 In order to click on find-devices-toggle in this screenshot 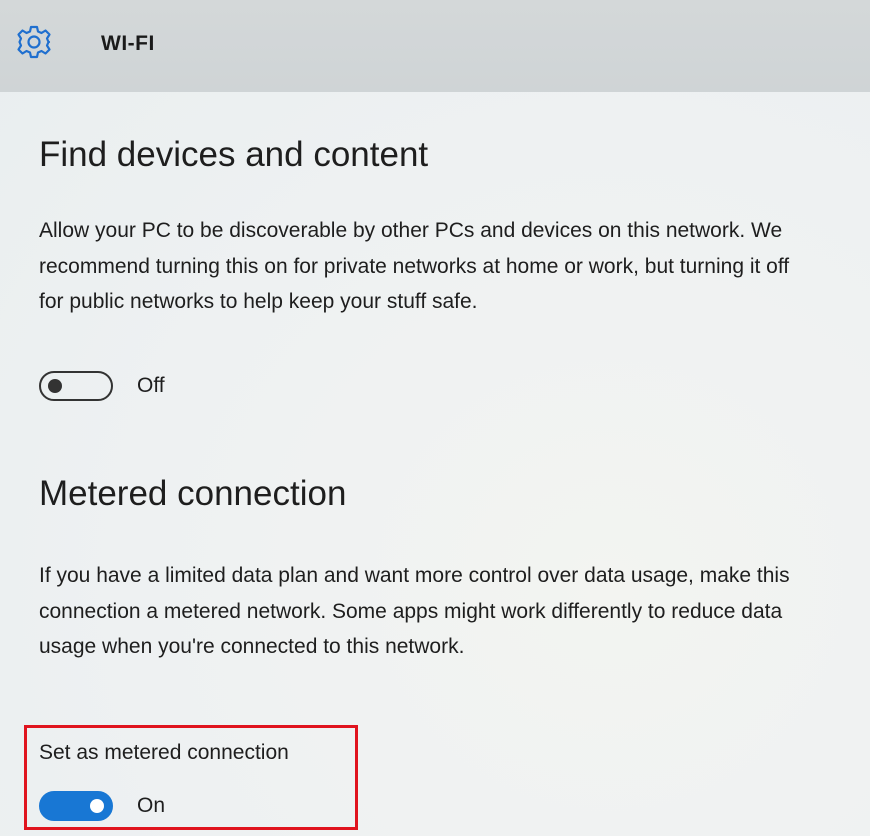, I will do `click(76, 386)`.